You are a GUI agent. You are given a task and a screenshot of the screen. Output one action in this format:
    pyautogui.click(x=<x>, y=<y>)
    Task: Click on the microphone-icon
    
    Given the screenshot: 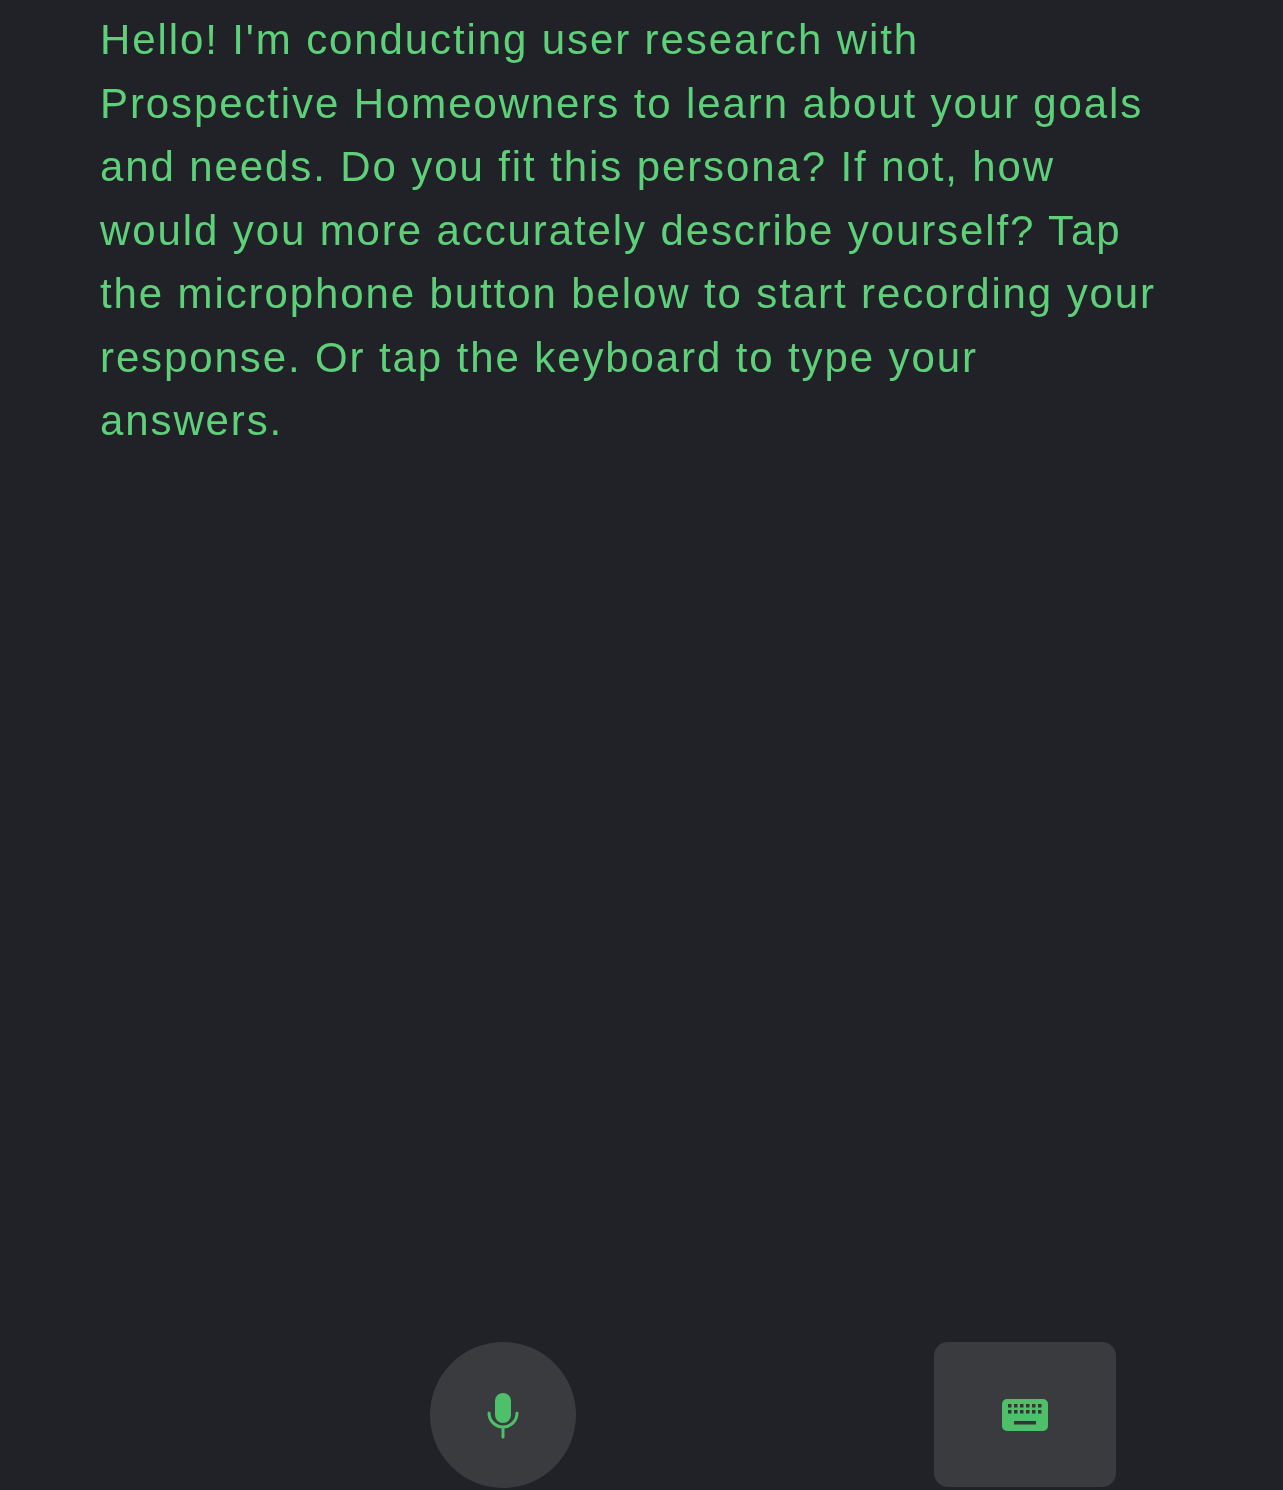 What is the action you would take?
    pyautogui.click(x=503, y=1415)
    